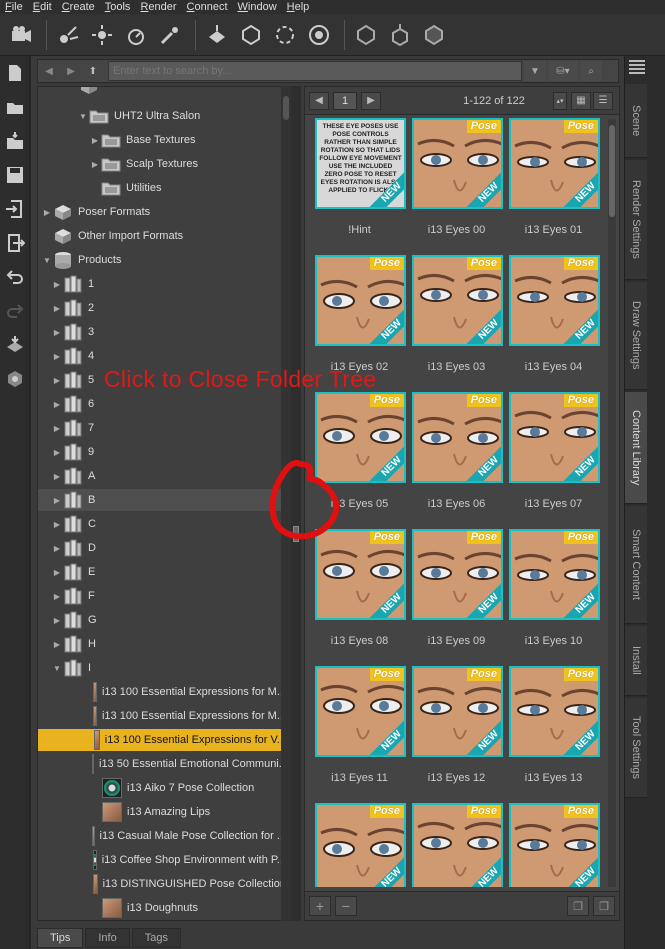 The height and width of the screenshot is (949, 665). What do you see at coordinates (217, 35) in the screenshot?
I see `node-select-icon` at bounding box center [217, 35].